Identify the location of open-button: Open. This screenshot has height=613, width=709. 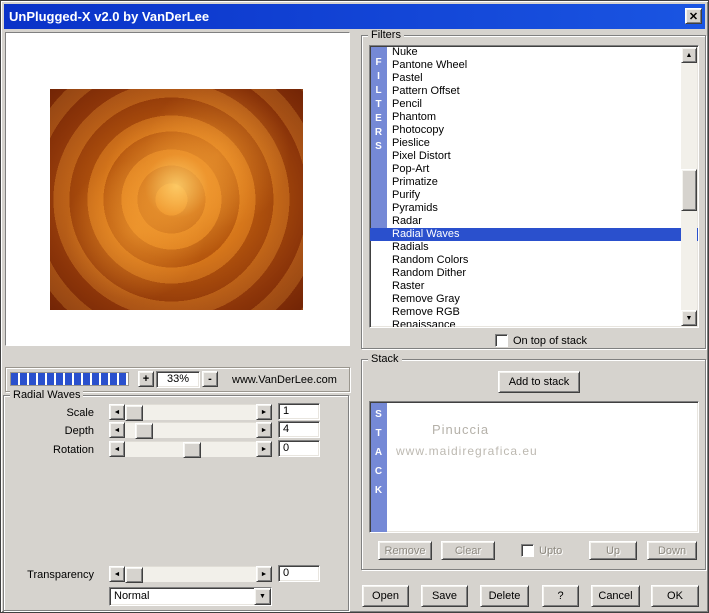
(385, 596).